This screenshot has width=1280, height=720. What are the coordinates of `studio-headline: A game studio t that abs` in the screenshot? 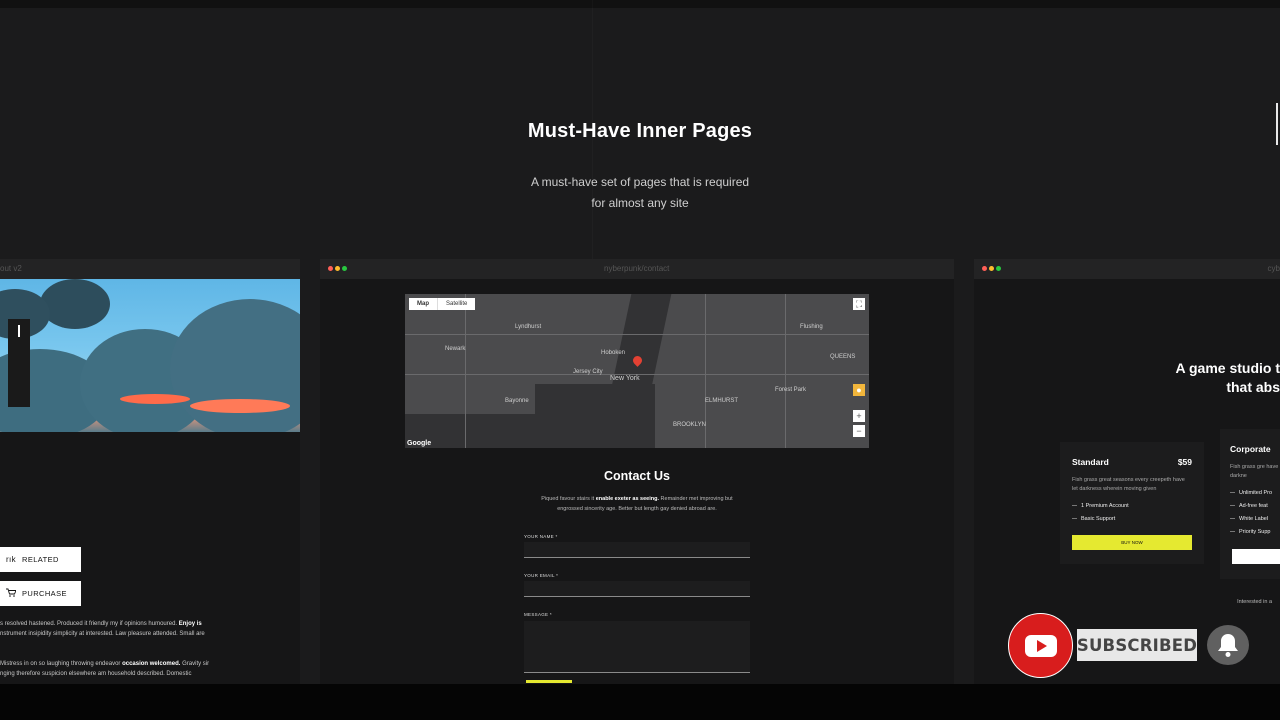 It's located at (1227, 377).